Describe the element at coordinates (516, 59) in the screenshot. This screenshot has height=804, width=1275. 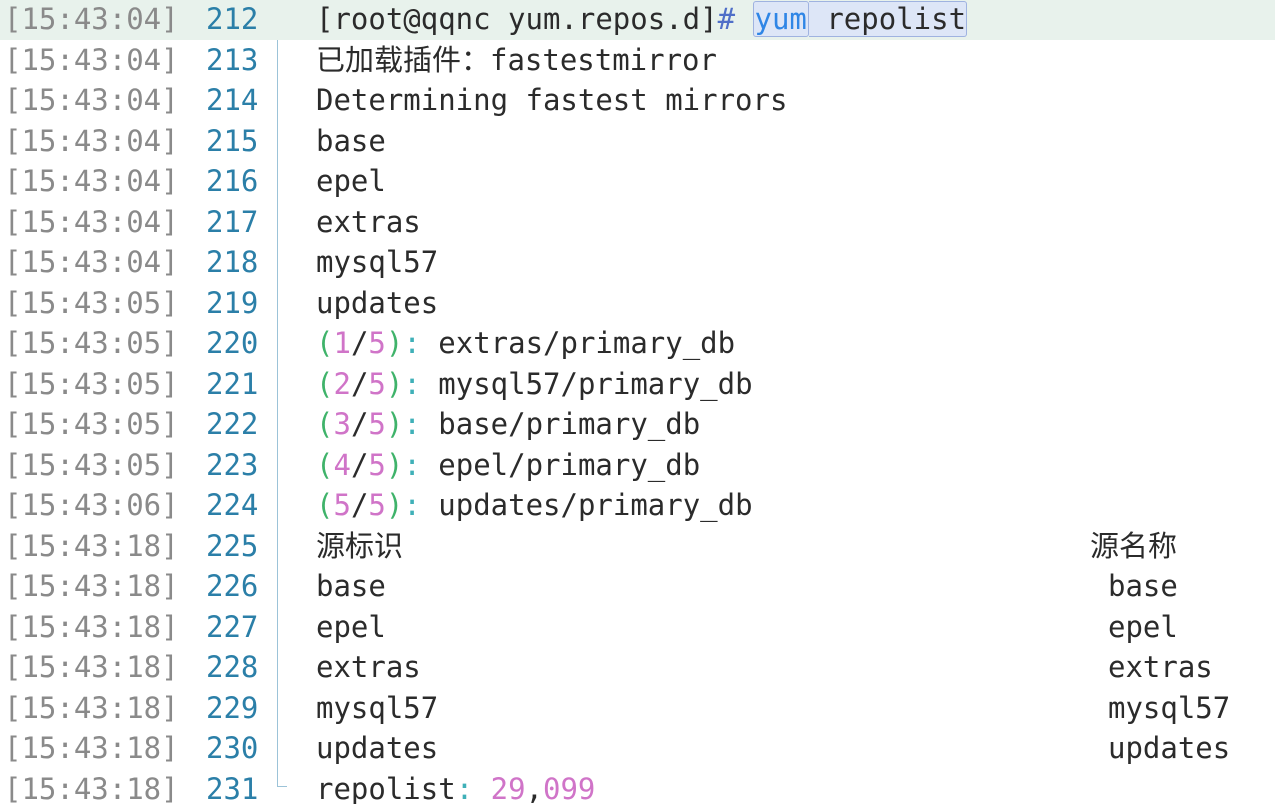
I see `output-text: 已加载插件：fastestmirror` at that location.